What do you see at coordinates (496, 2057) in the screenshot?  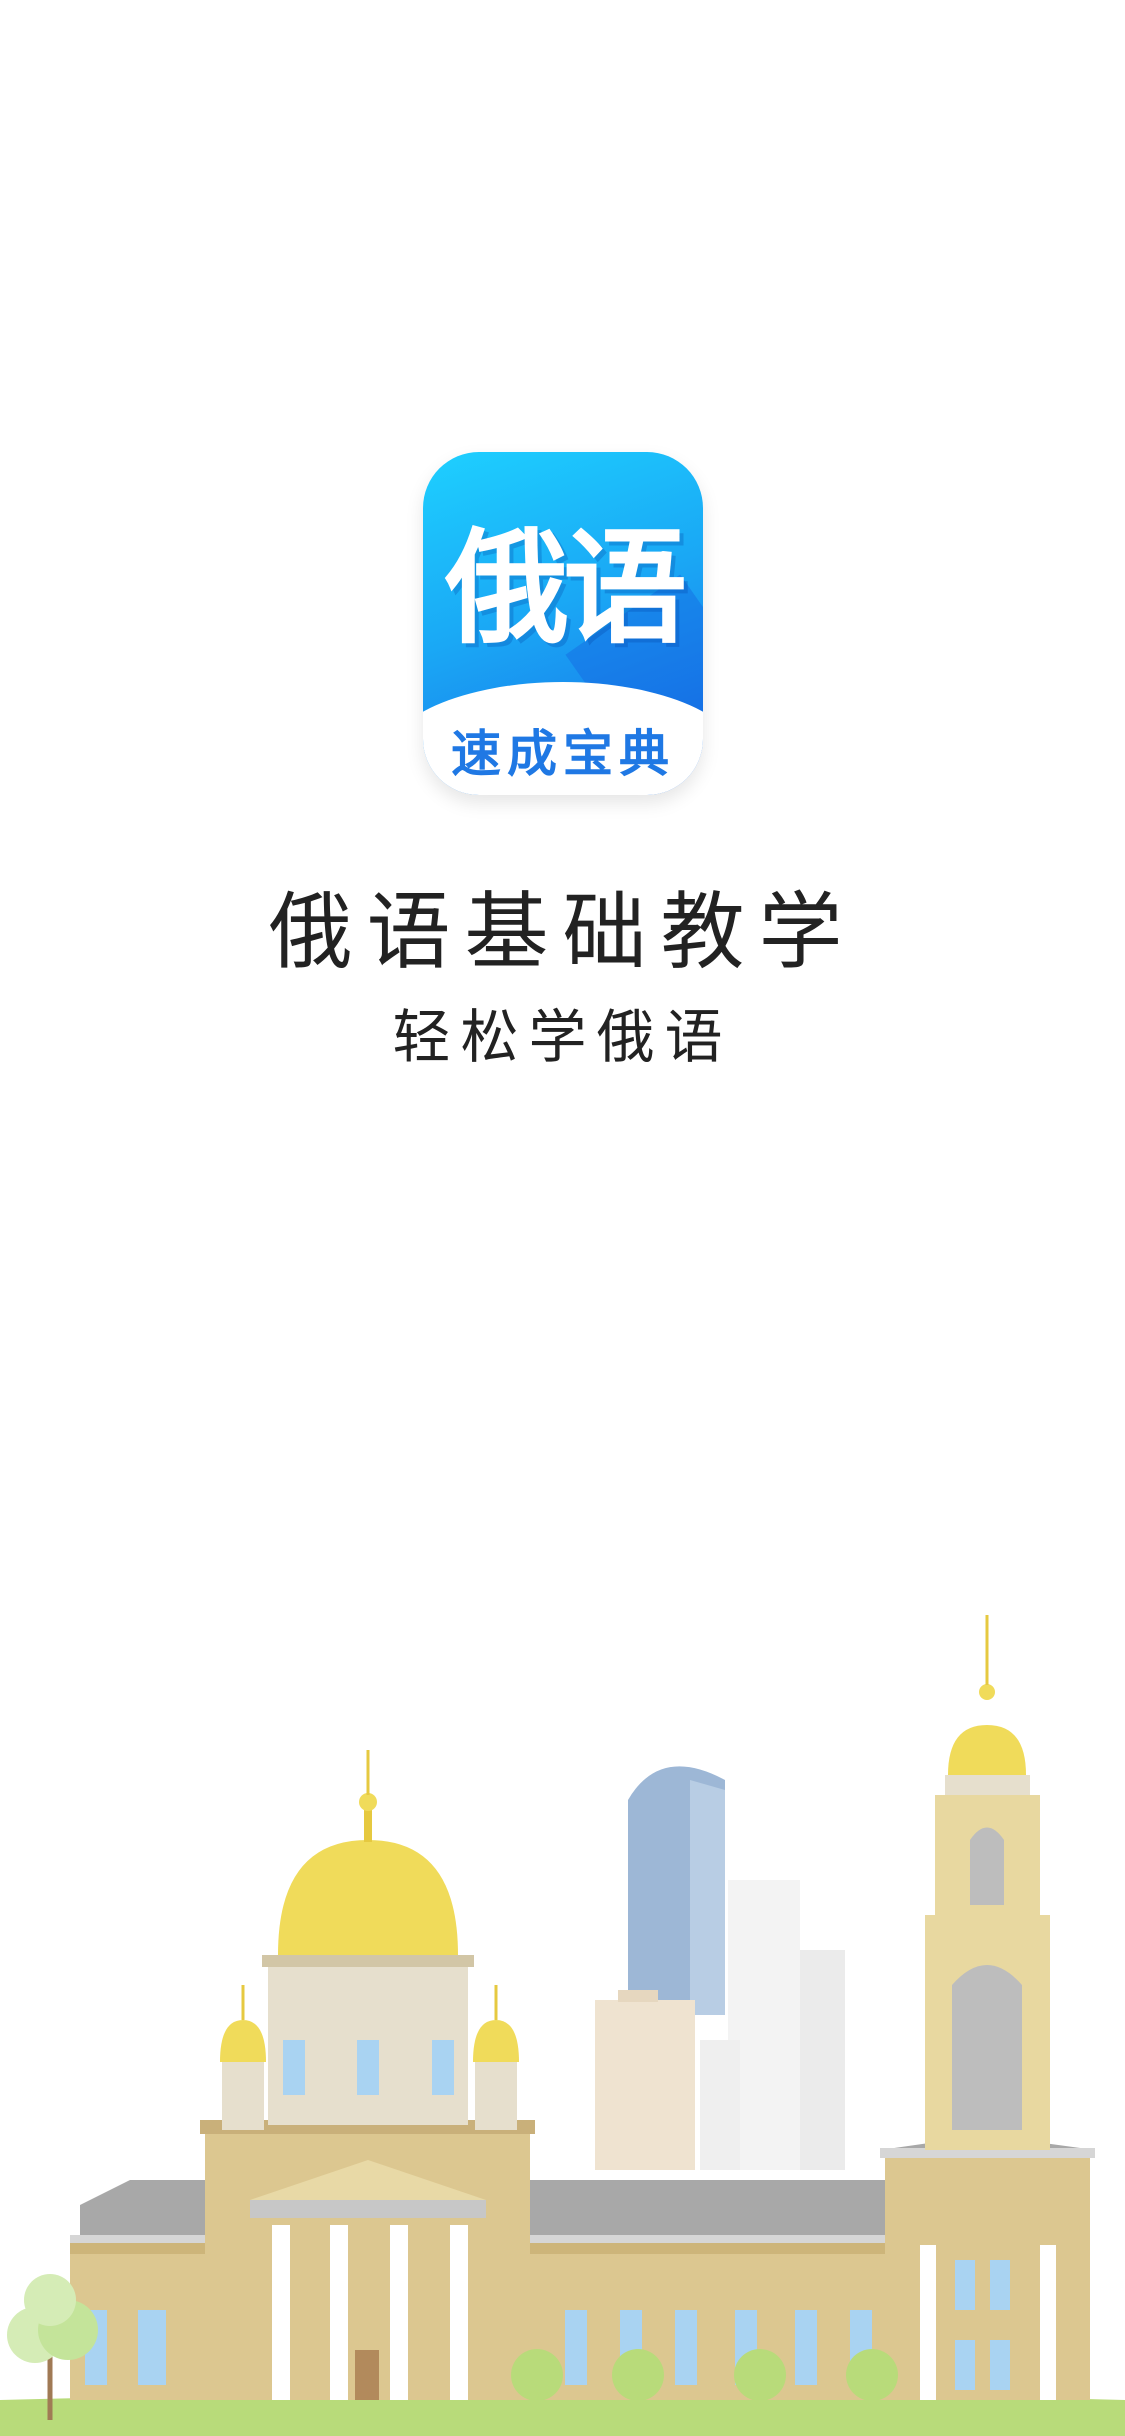 I see `side-tower-right` at bounding box center [496, 2057].